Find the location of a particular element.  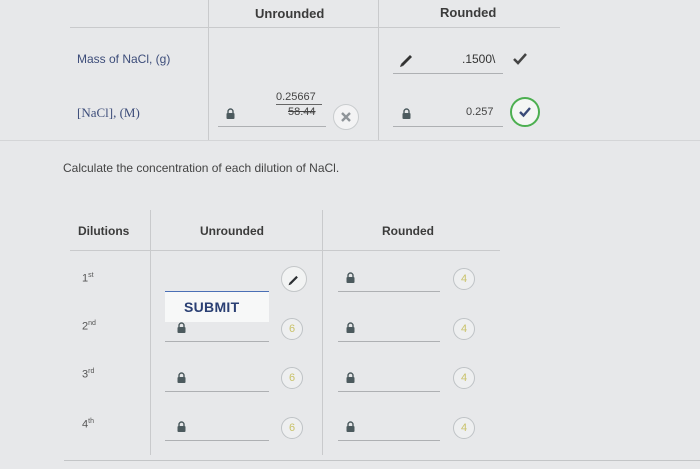

top-table-bottom-divider is located at coordinates (350, 140).